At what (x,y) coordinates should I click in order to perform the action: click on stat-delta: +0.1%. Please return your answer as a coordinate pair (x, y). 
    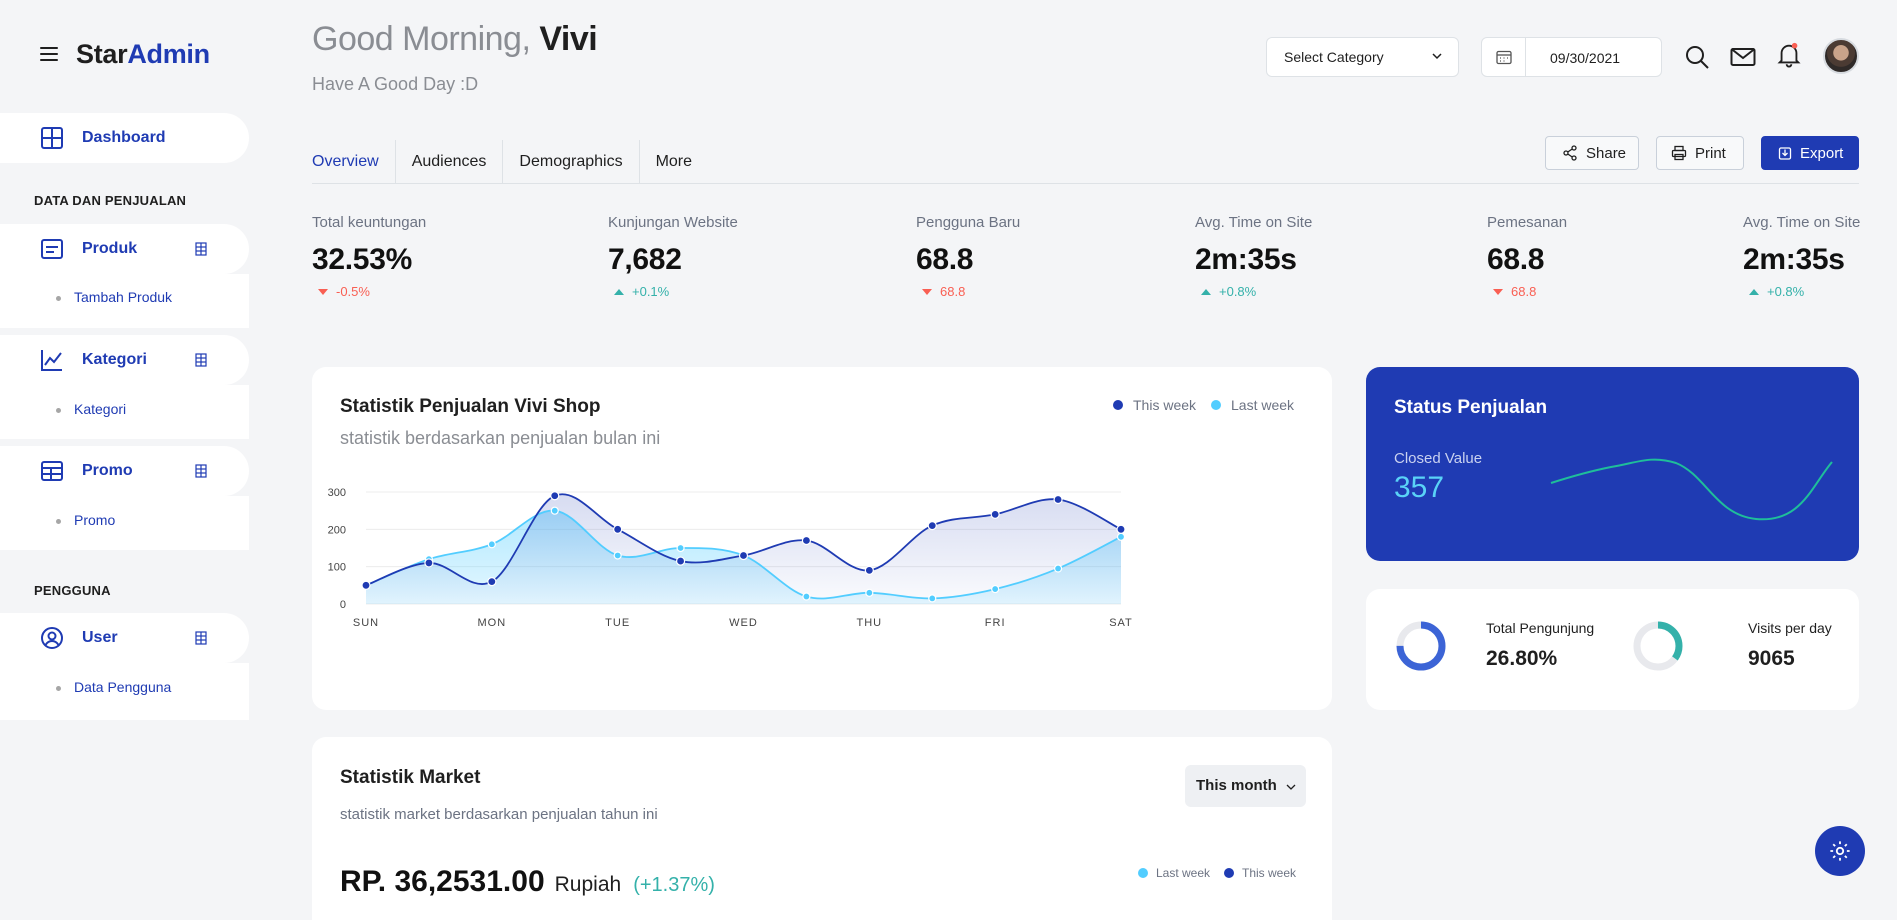
    Looking at the image, I should click on (673, 291).